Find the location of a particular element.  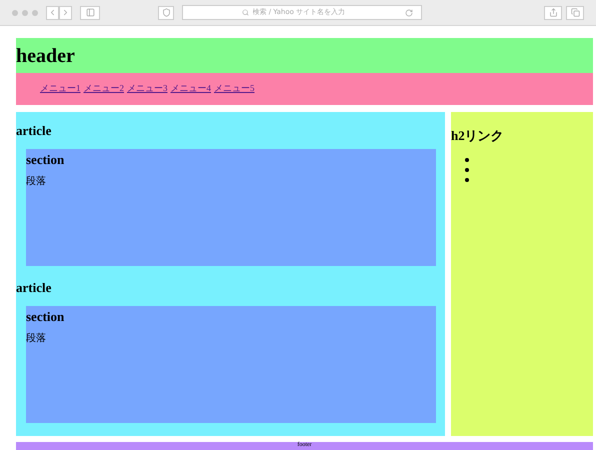

share-icon is located at coordinates (553, 12).